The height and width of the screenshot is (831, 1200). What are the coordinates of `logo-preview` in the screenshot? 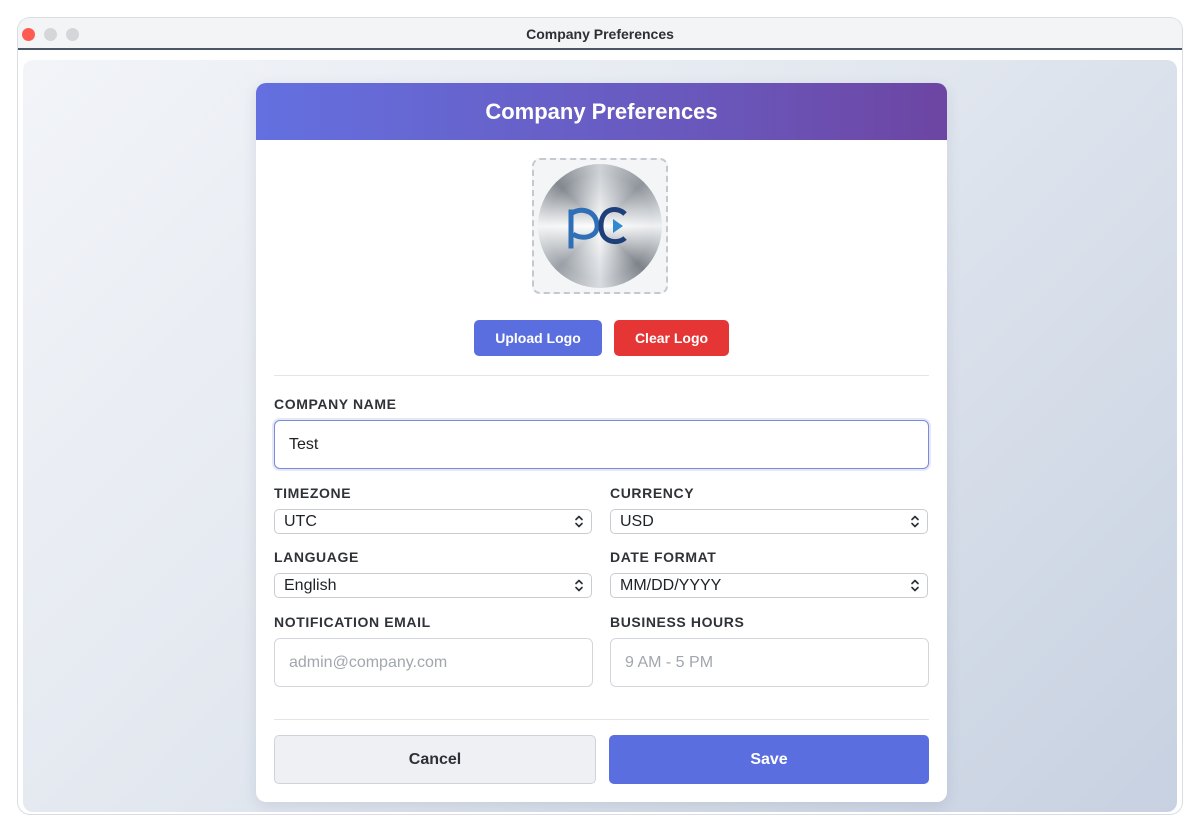 It's located at (600, 226).